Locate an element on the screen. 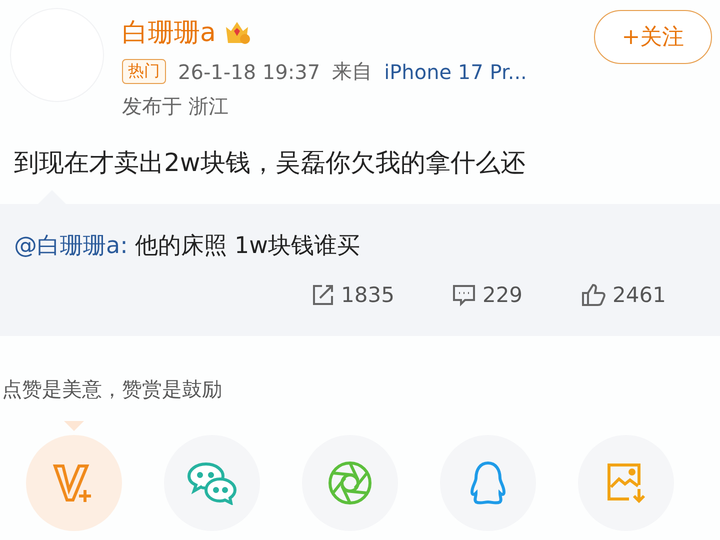 The width and height of the screenshot is (720, 540). save-image-icon is located at coordinates (626, 483).